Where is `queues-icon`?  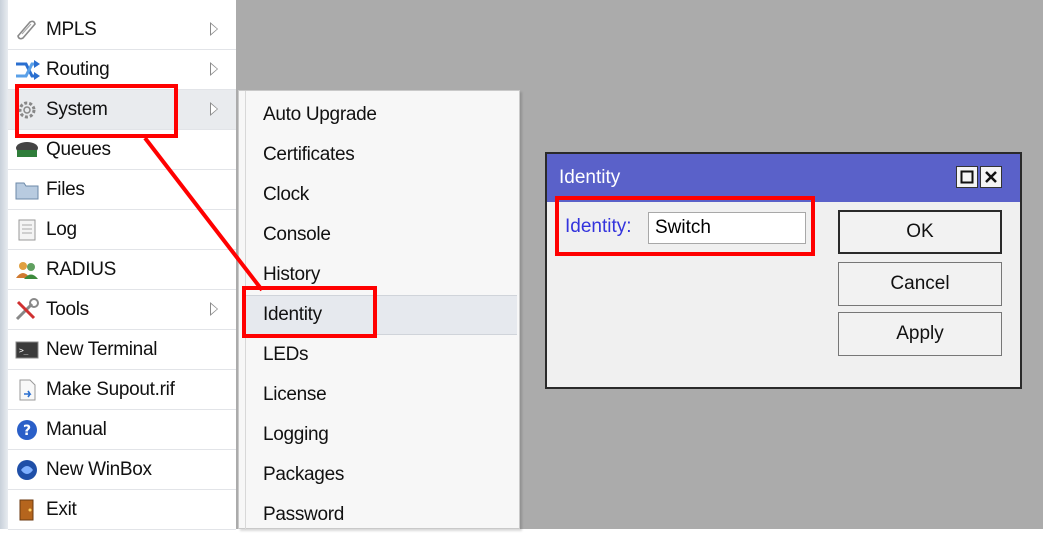 queues-icon is located at coordinates (27, 150).